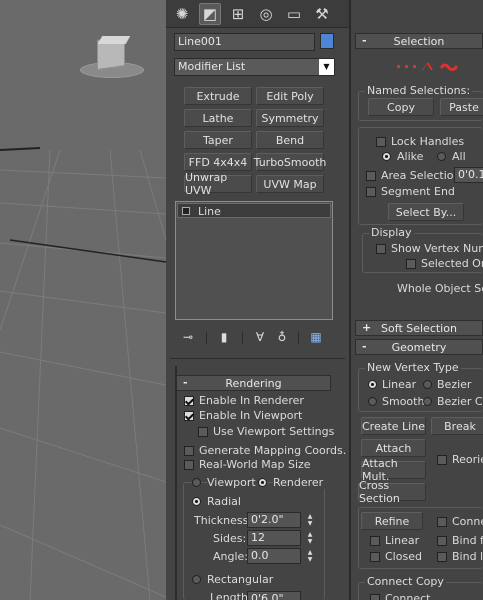 Image resolution: width=483 pixels, height=600 pixels. Describe the element at coordinates (467, 521) in the screenshot. I see `connect-label: Conne` at that location.